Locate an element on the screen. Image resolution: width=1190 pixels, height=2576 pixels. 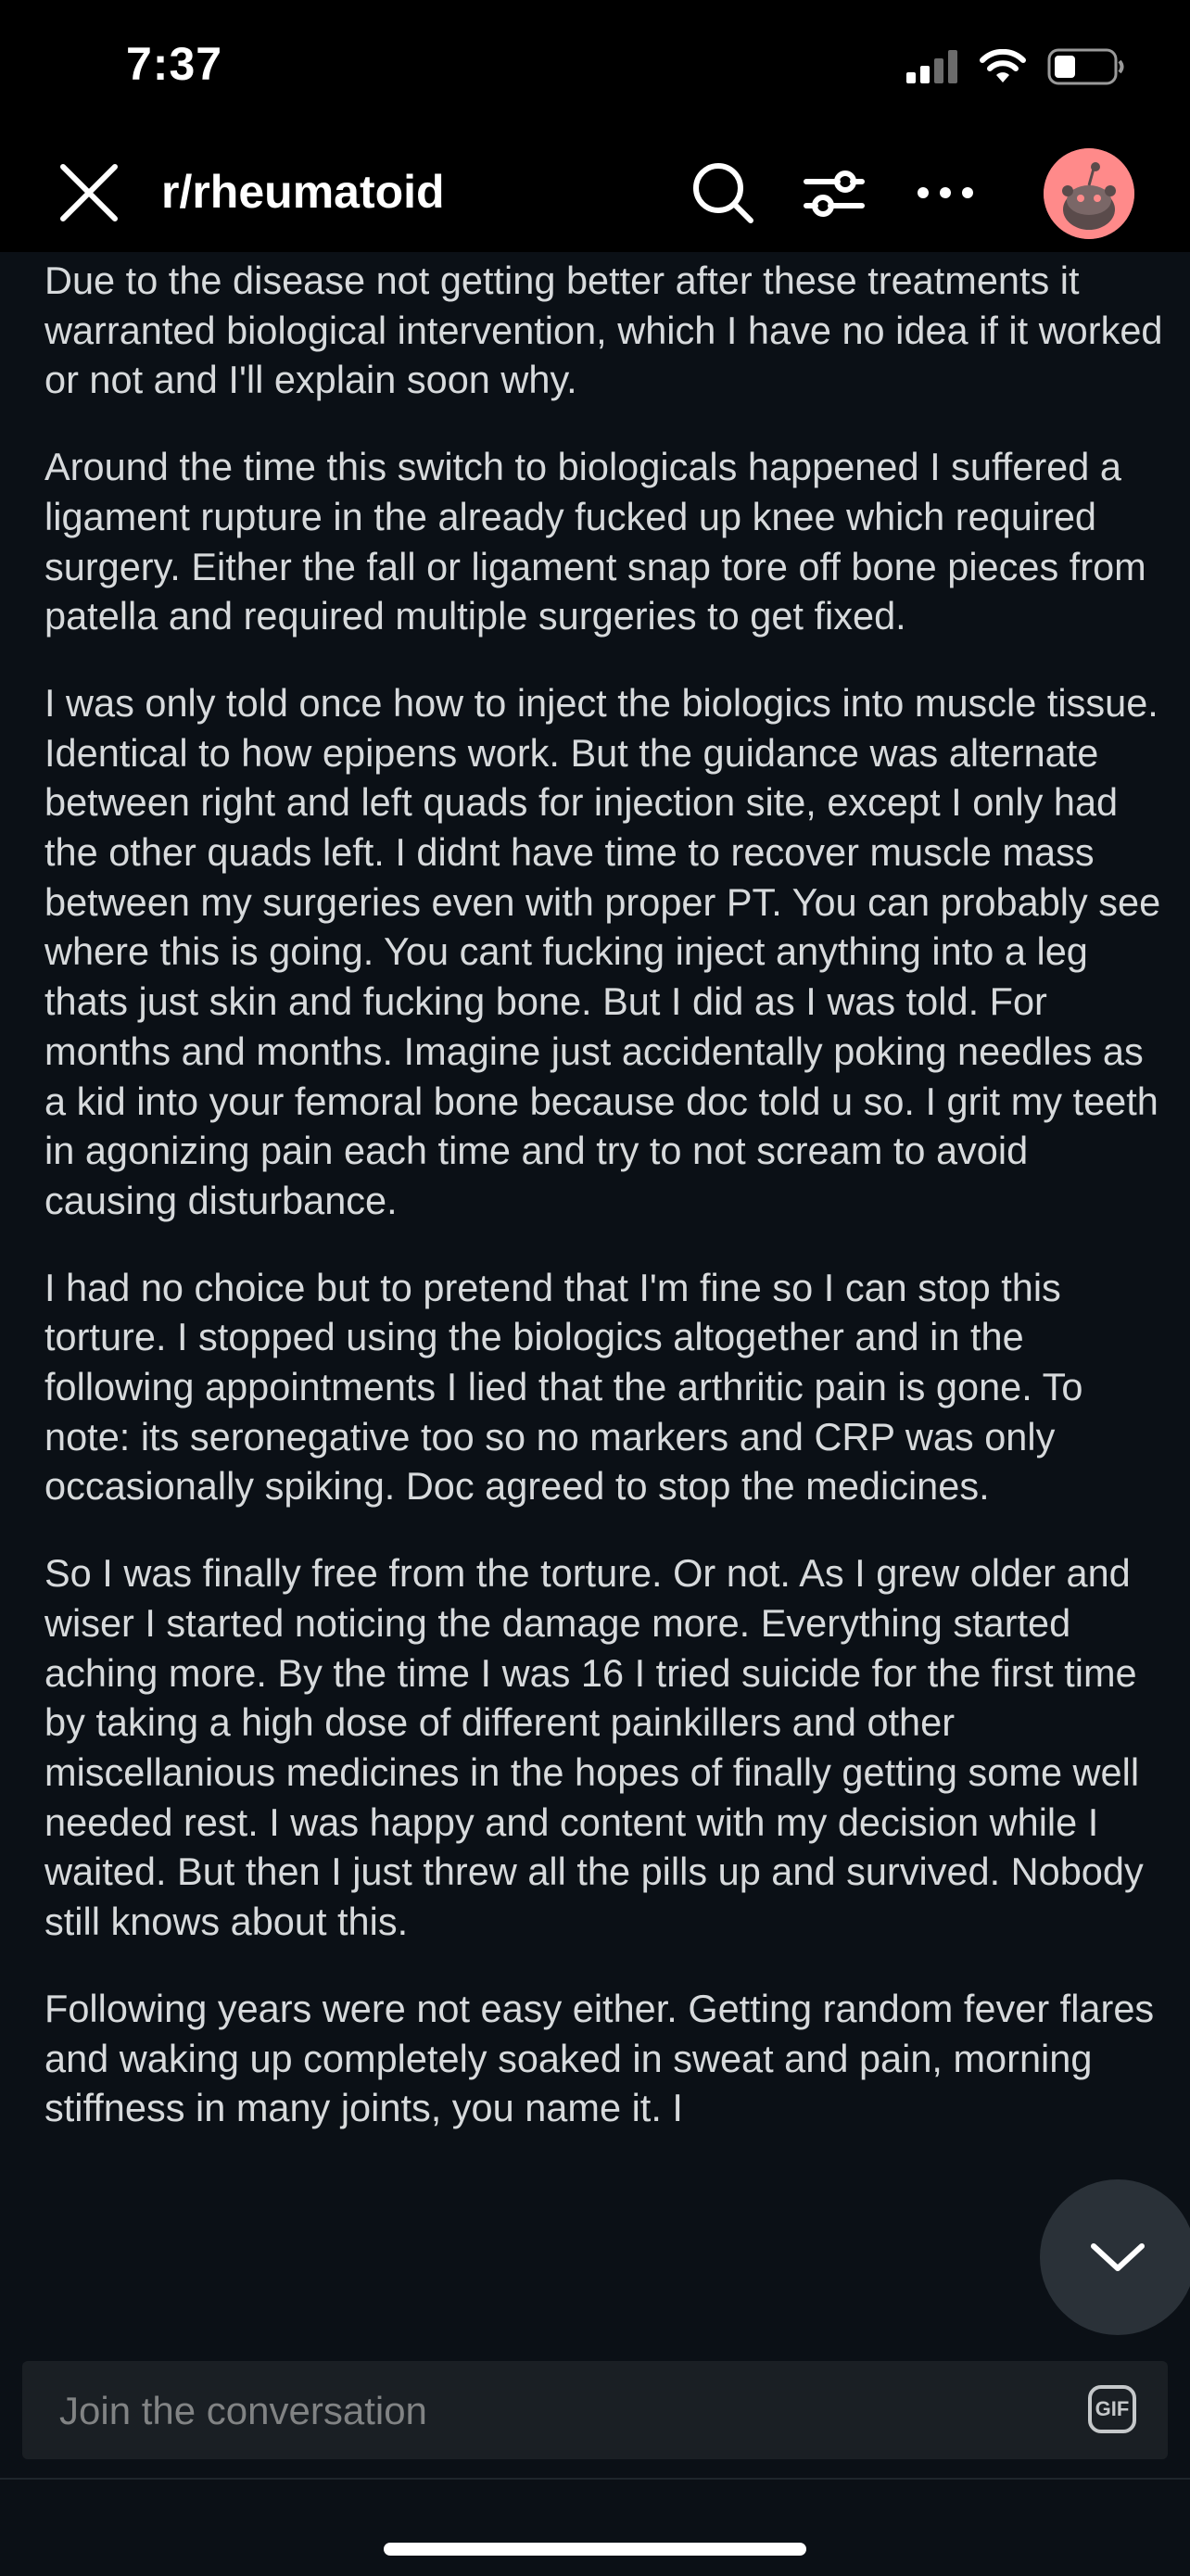
scroll-down-button is located at coordinates (1115, 2257).